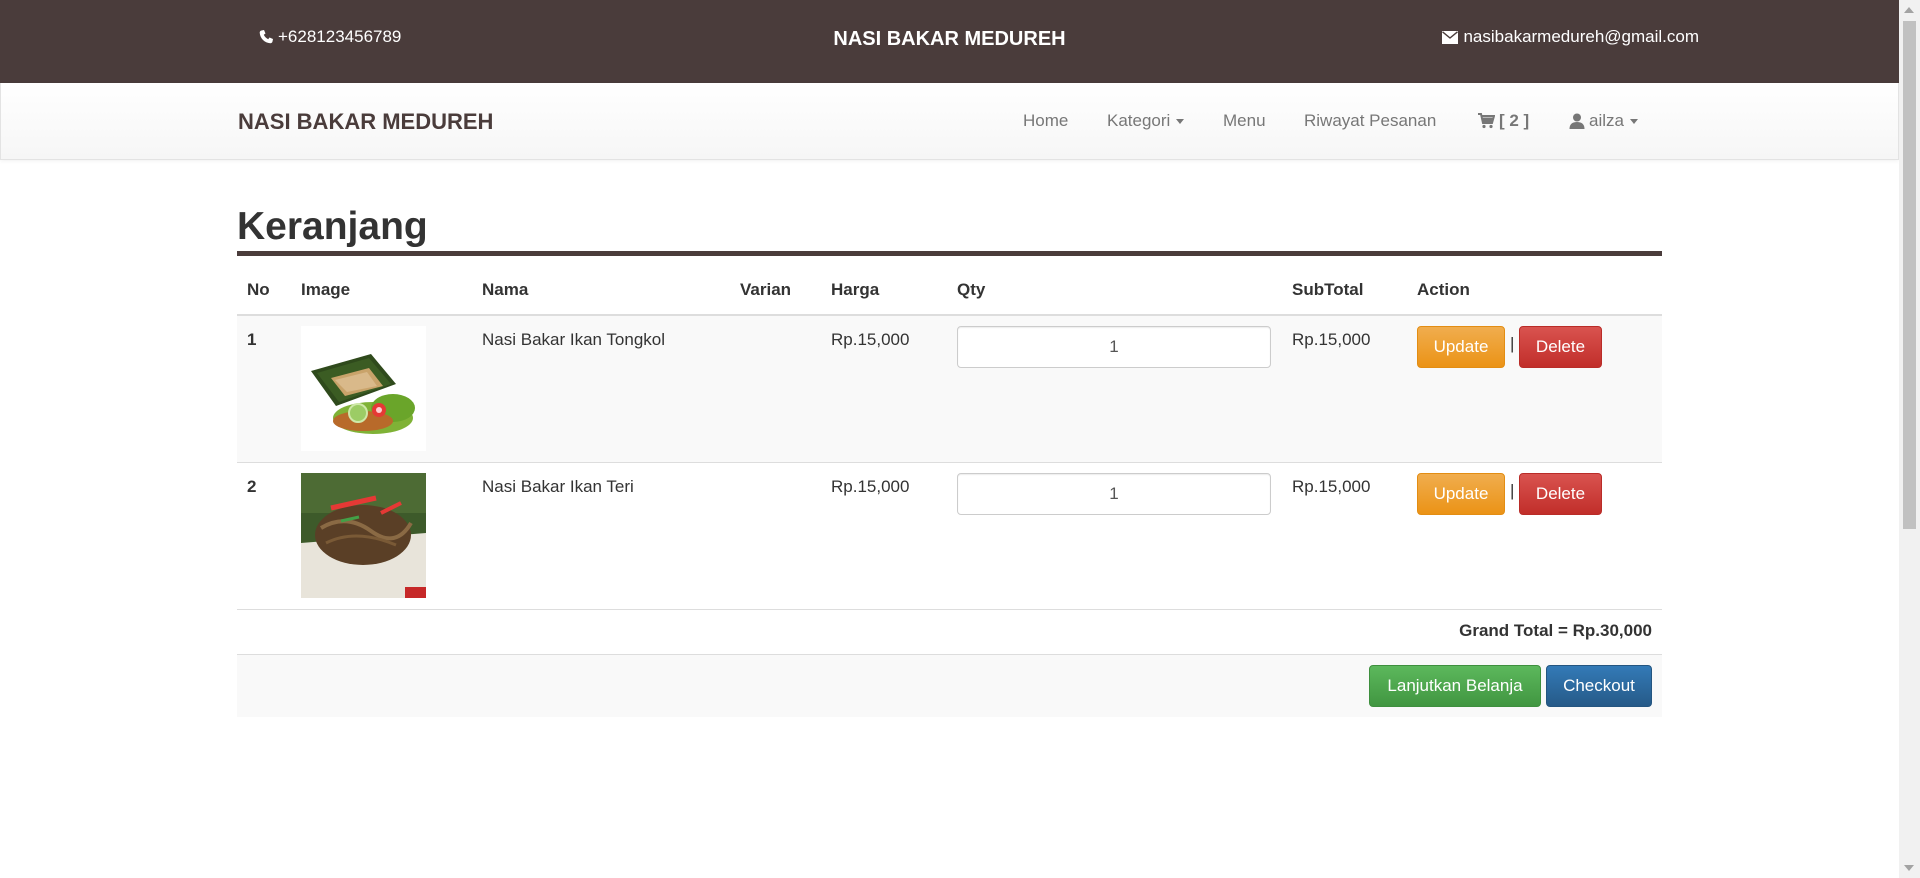 The height and width of the screenshot is (878, 1920). I want to click on product-name: Nasi Bakar Ikan Teri, so click(558, 486).